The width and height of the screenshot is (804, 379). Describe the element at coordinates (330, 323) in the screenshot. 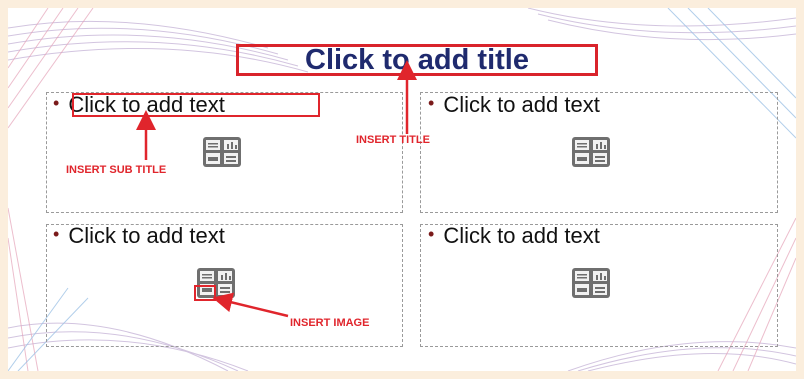

I see `insert-image-annotation: INSERT IMAGE` at that location.